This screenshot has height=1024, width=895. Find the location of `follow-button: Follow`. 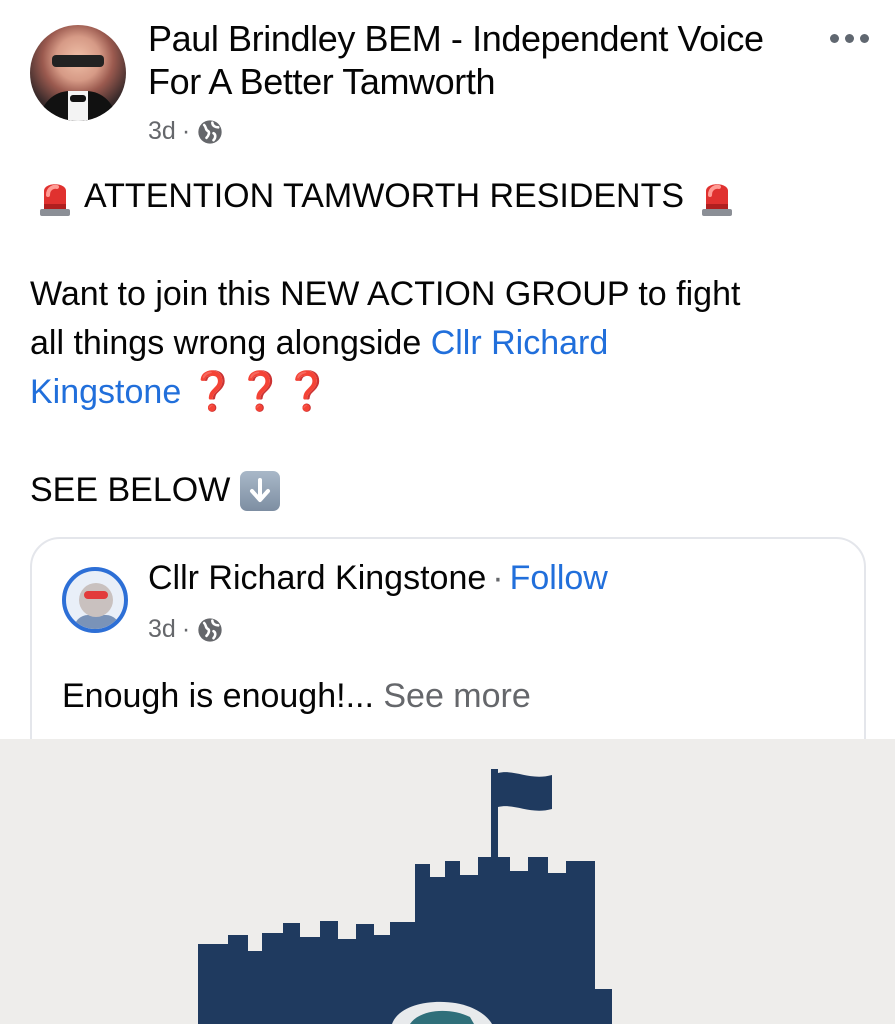

follow-button: Follow is located at coordinates (559, 578).